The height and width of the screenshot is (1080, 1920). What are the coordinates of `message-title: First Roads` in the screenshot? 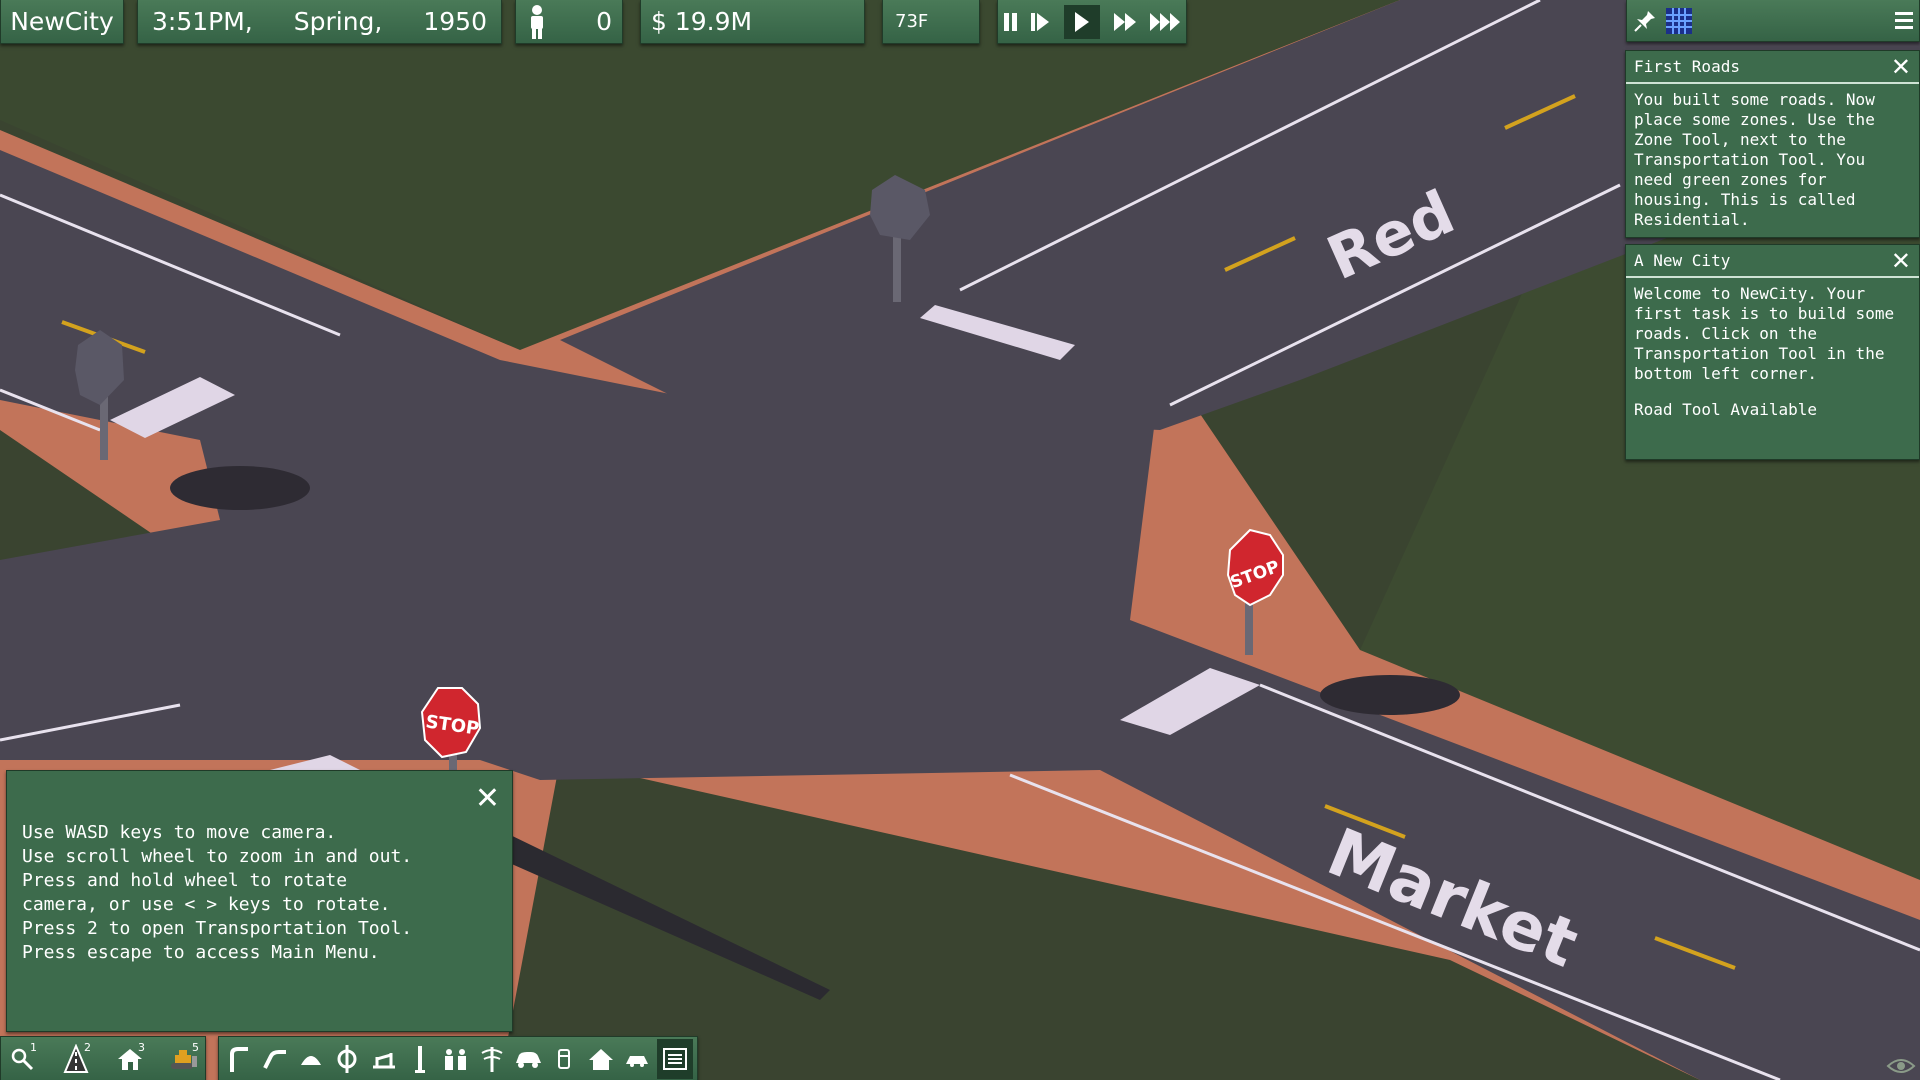 It's located at (1772, 67).